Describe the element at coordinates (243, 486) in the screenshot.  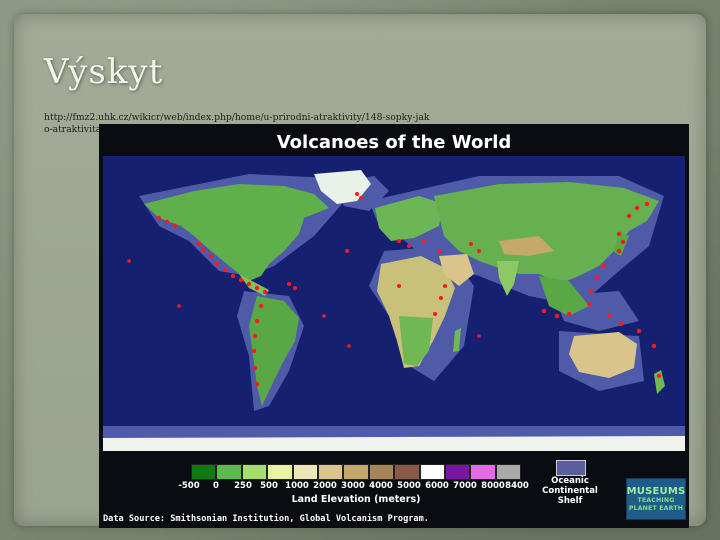
I see `legend-tick: 250` at that location.